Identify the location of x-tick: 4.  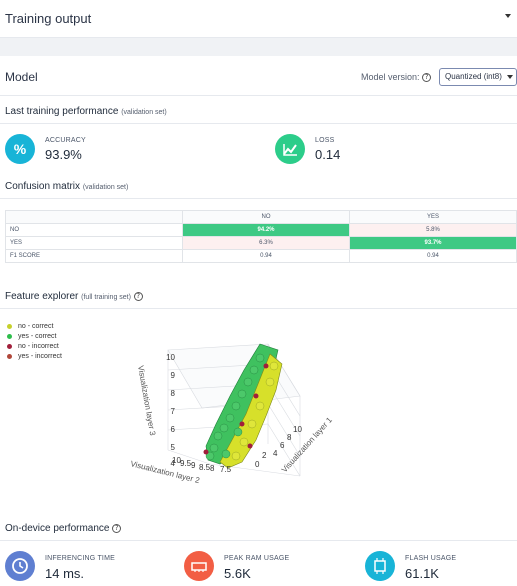
(275, 453).